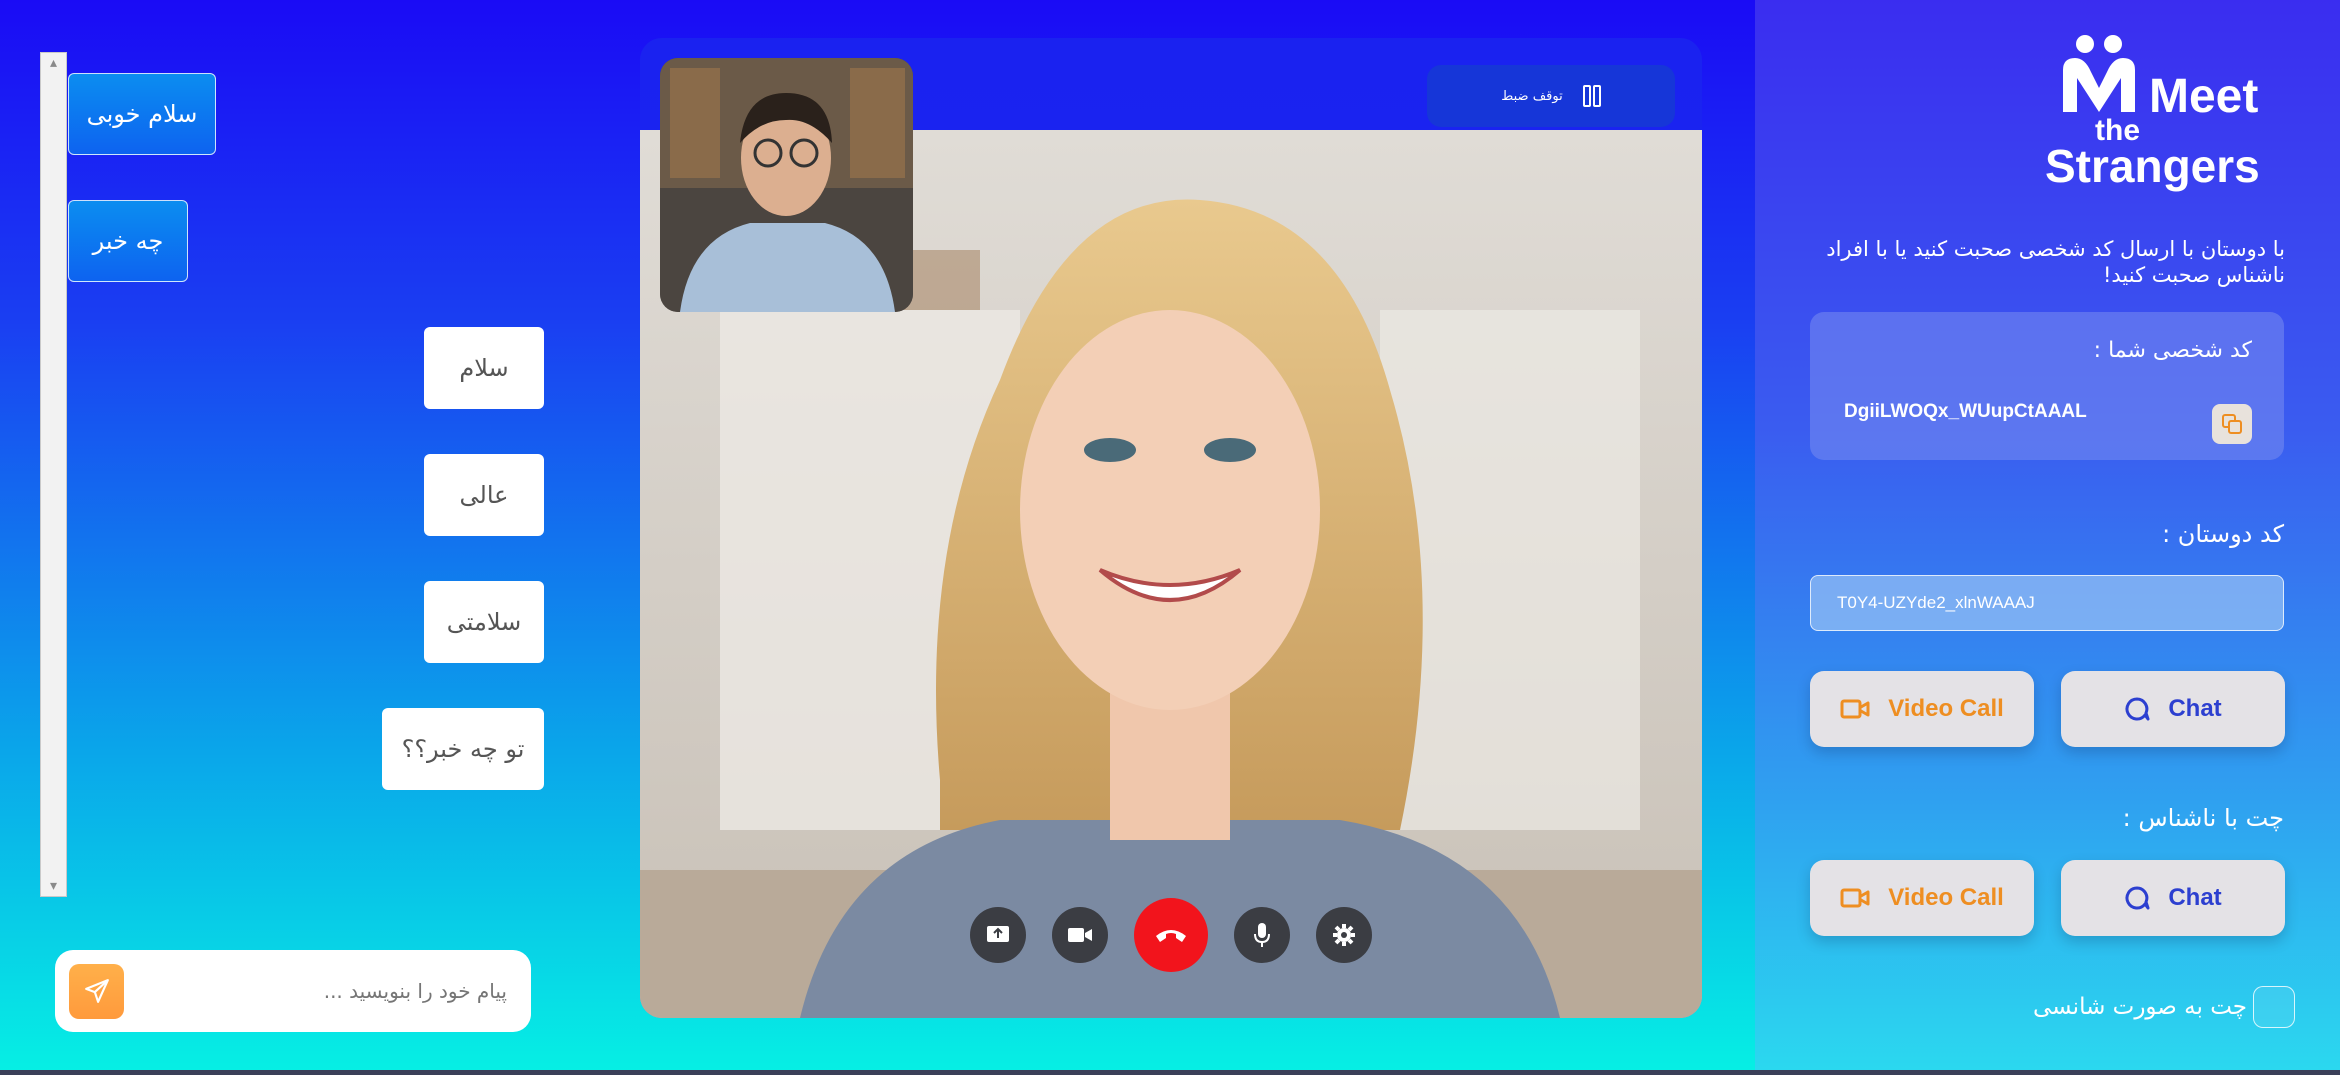 This screenshot has width=2340, height=1075. I want to click on scroll-down-icon: ▾, so click(53, 886).